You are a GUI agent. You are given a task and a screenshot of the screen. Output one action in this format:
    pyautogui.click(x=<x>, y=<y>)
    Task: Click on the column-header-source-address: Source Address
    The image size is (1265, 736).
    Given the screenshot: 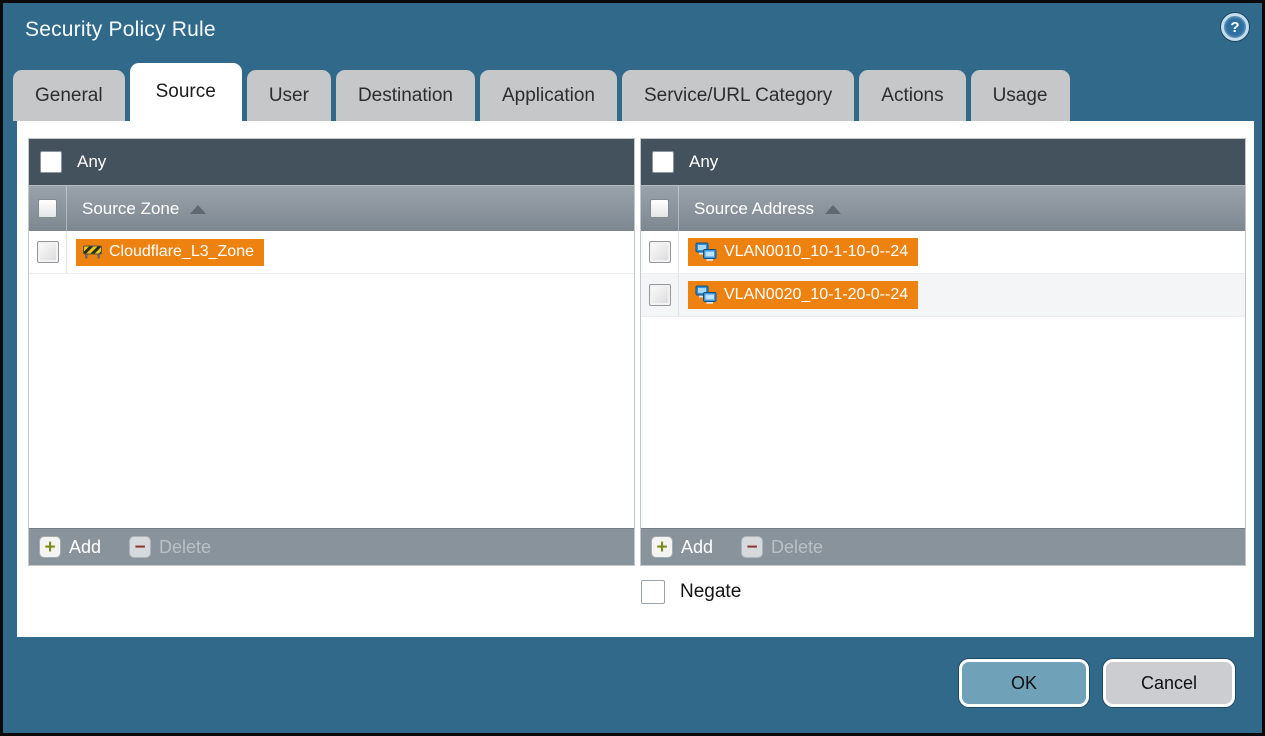 What is the action you would take?
    pyautogui.click(x=943, y=208)
    